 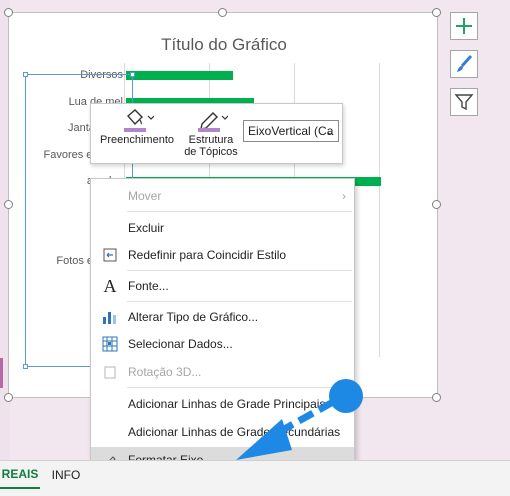 I want to click on arrow-head, so click(x=264, y=439).